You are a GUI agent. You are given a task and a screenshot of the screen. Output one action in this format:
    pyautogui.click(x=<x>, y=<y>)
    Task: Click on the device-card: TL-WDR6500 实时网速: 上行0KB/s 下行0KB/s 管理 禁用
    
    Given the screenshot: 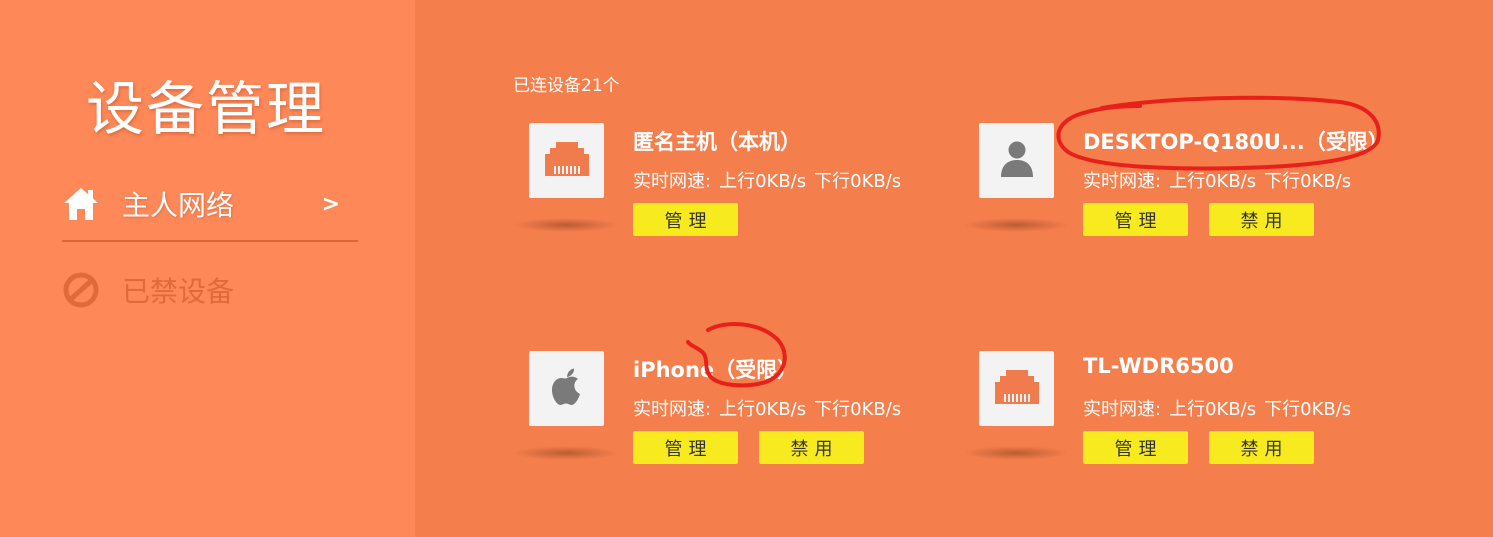 What is the action you would take?
    pyautogui.click(x=1174, y=428)
    